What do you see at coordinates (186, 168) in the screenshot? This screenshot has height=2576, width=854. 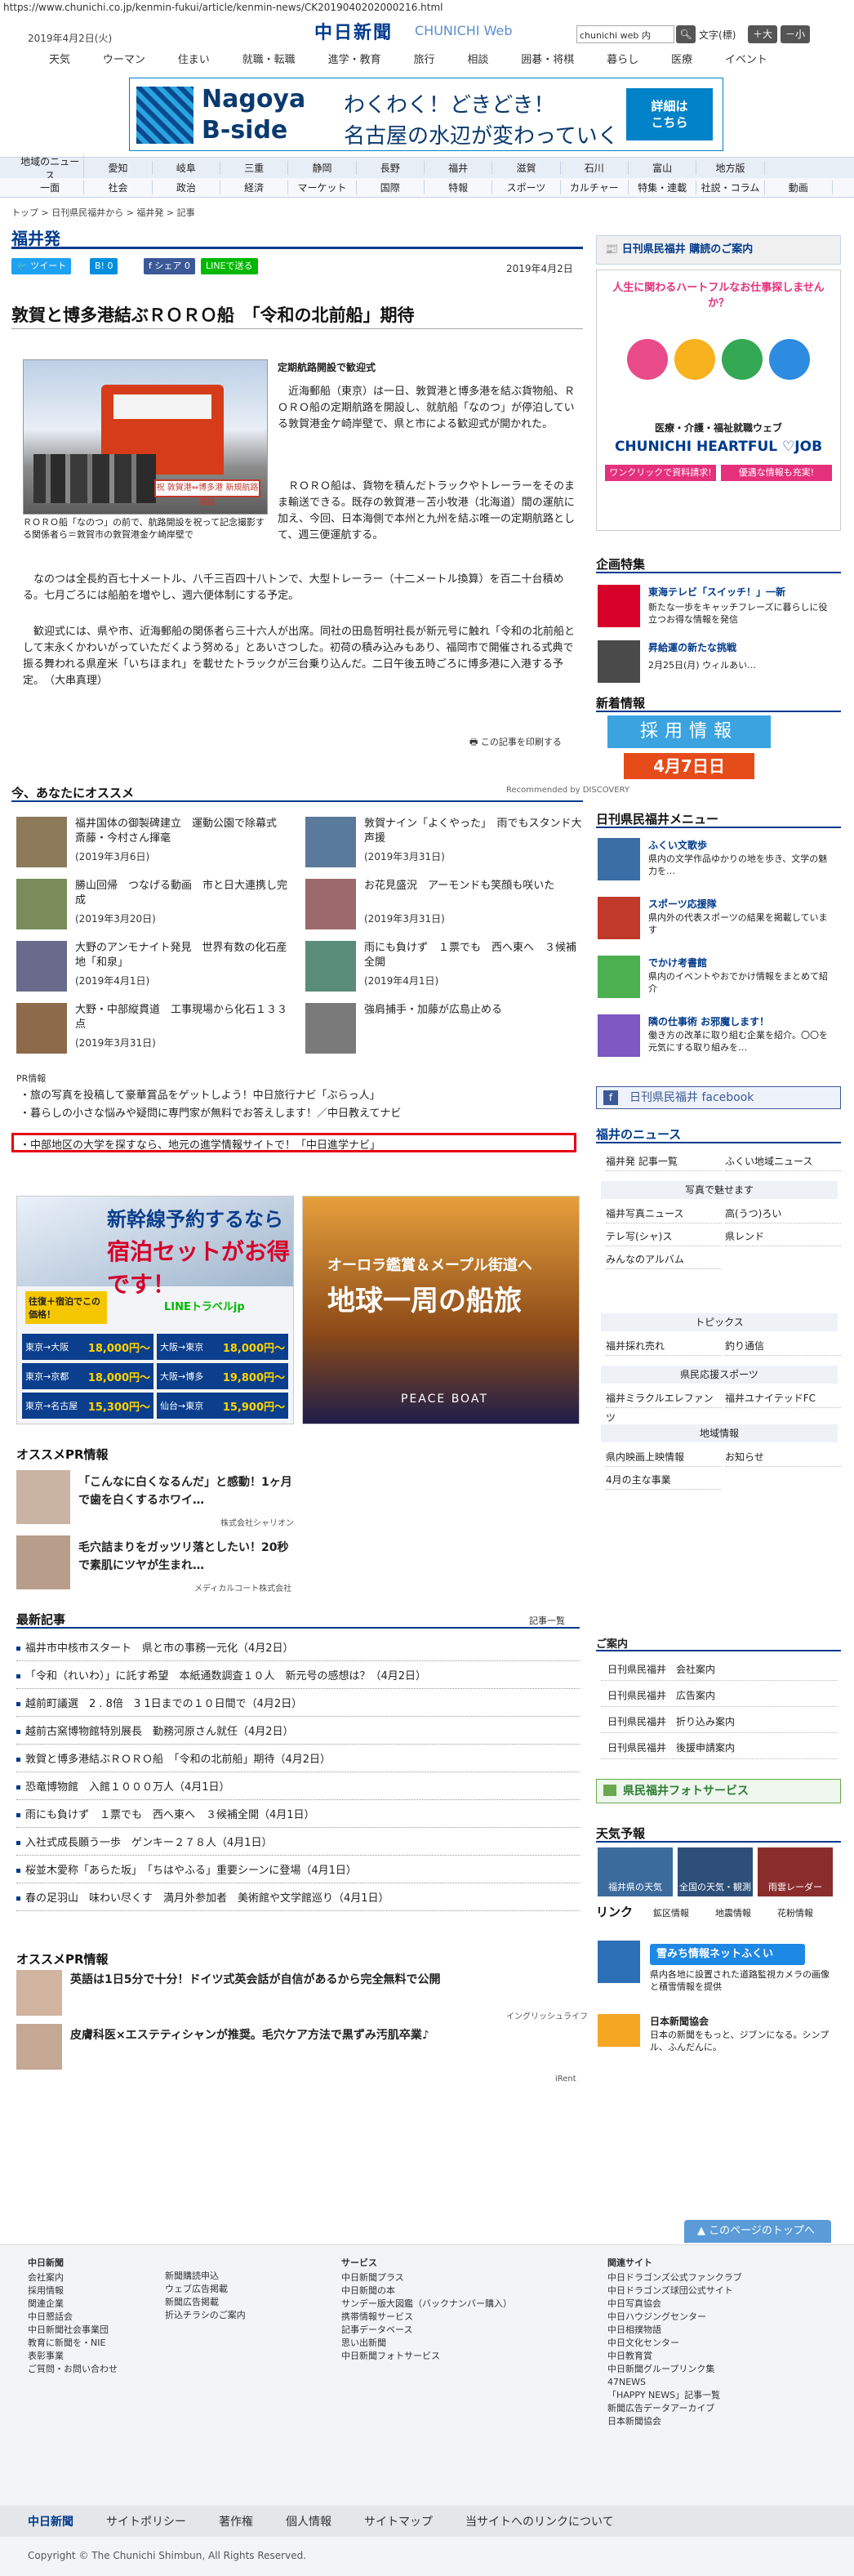 I see `region-nav-item: 岐阜` at bounding box center [186, 168].